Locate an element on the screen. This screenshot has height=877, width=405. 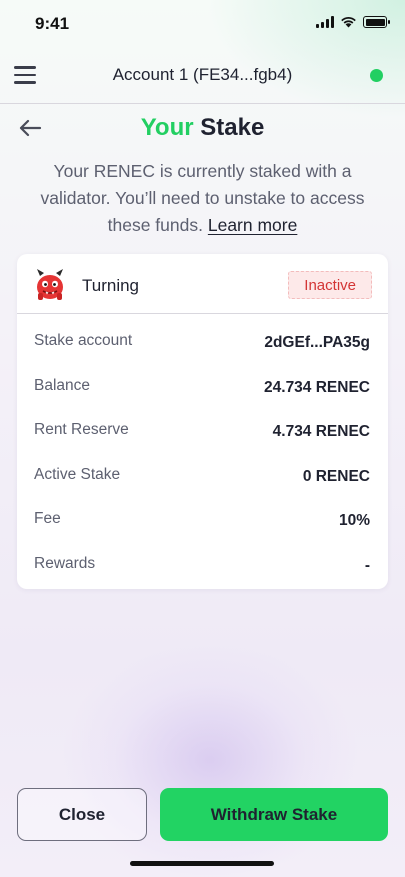
validator-name: Turning is located at coordinates (111, 285).